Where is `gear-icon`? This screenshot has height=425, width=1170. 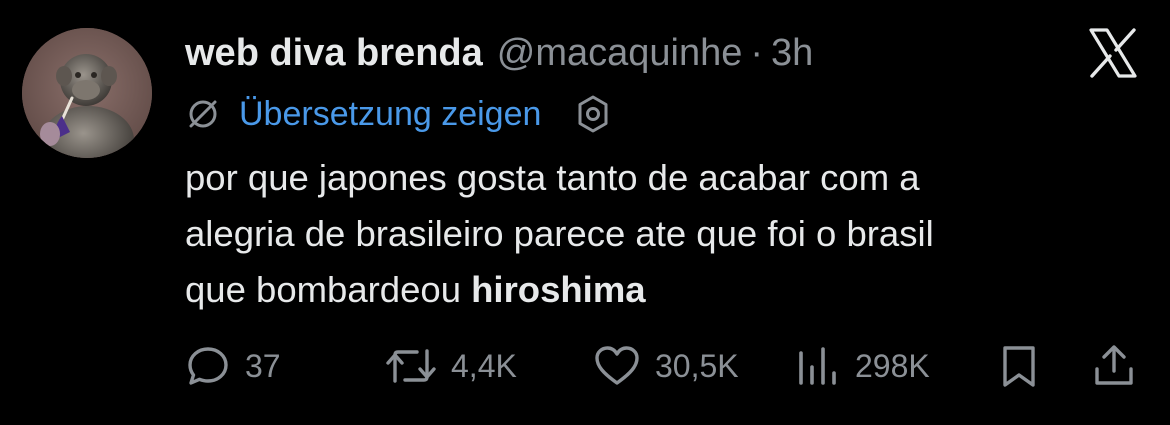 gear-icon is located at coordinates (593, 114).